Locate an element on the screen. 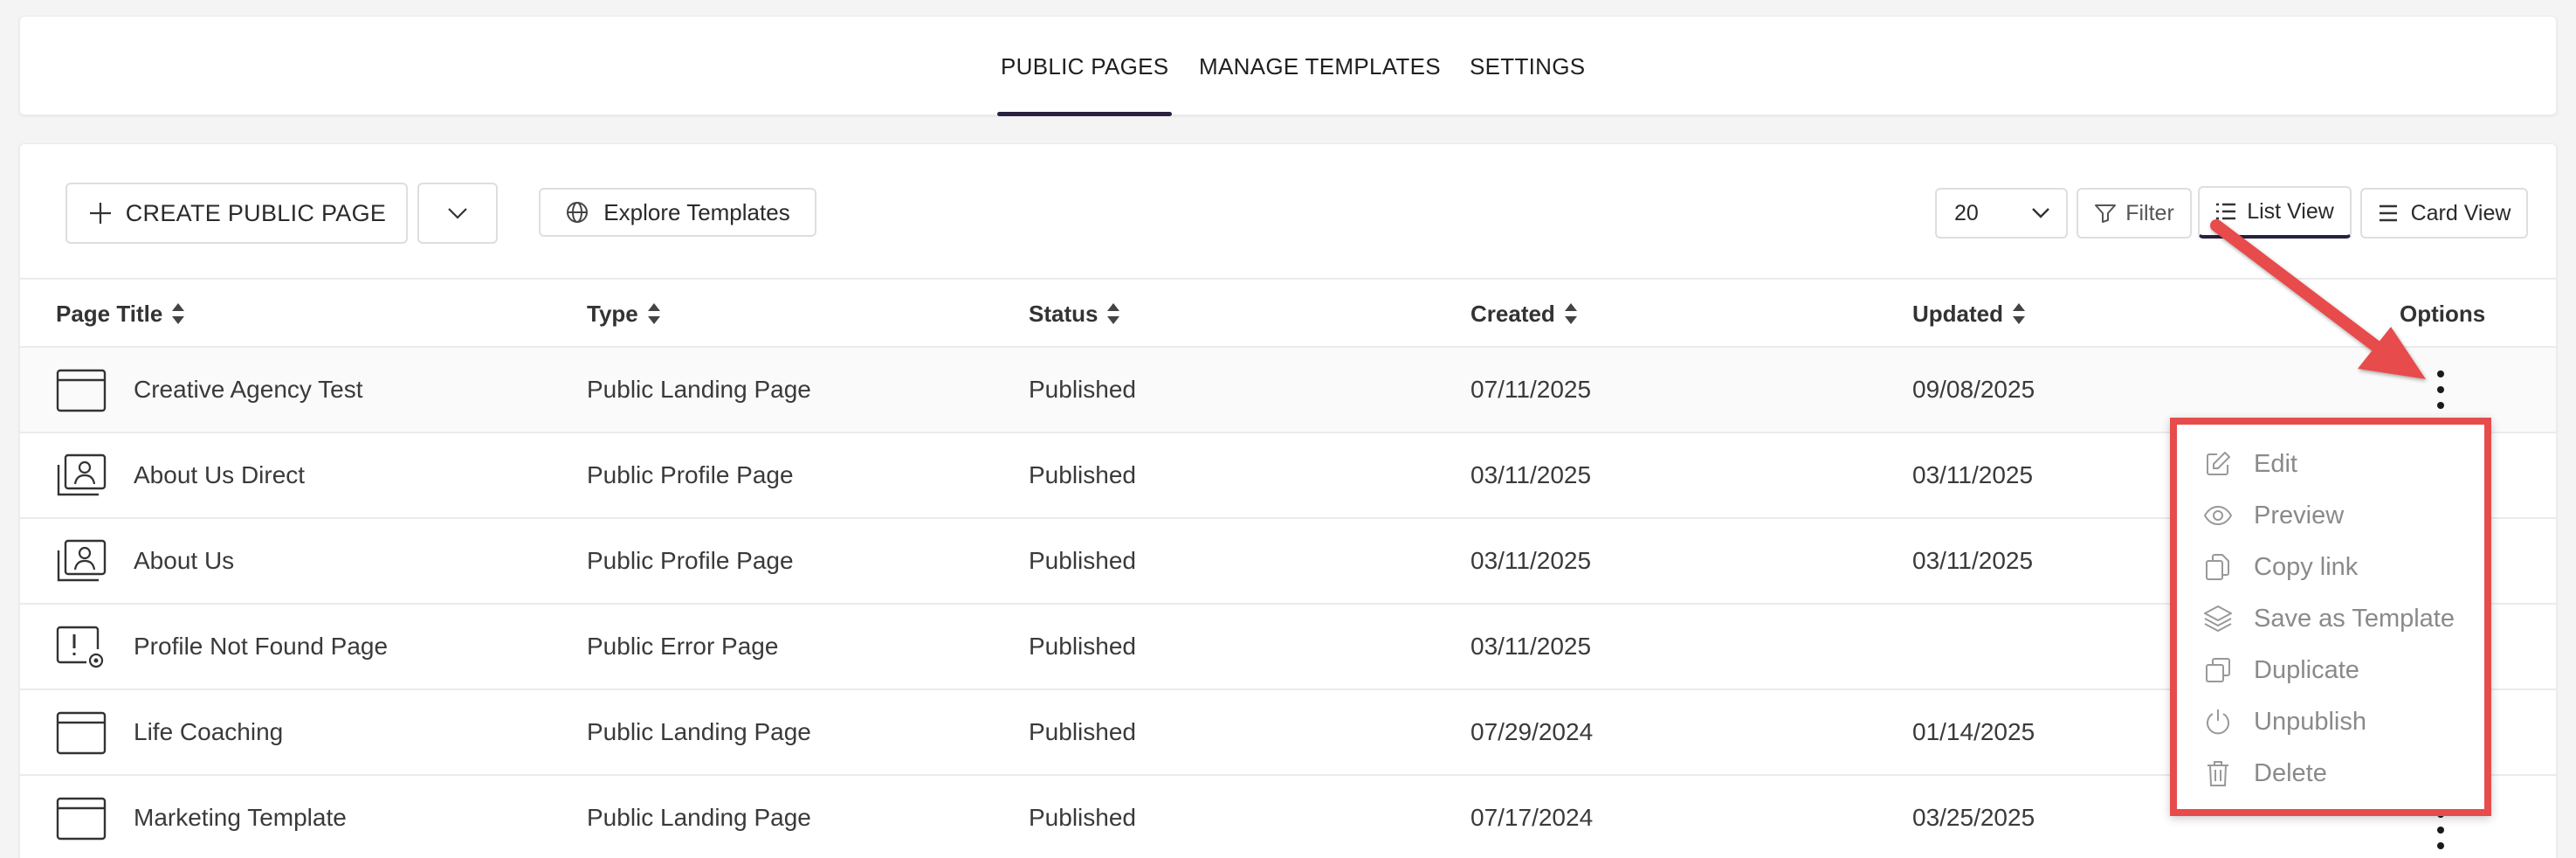 The height and width of the screenshot is (858, 2576). column-header-type: Type is located at coordinates (624, 314).